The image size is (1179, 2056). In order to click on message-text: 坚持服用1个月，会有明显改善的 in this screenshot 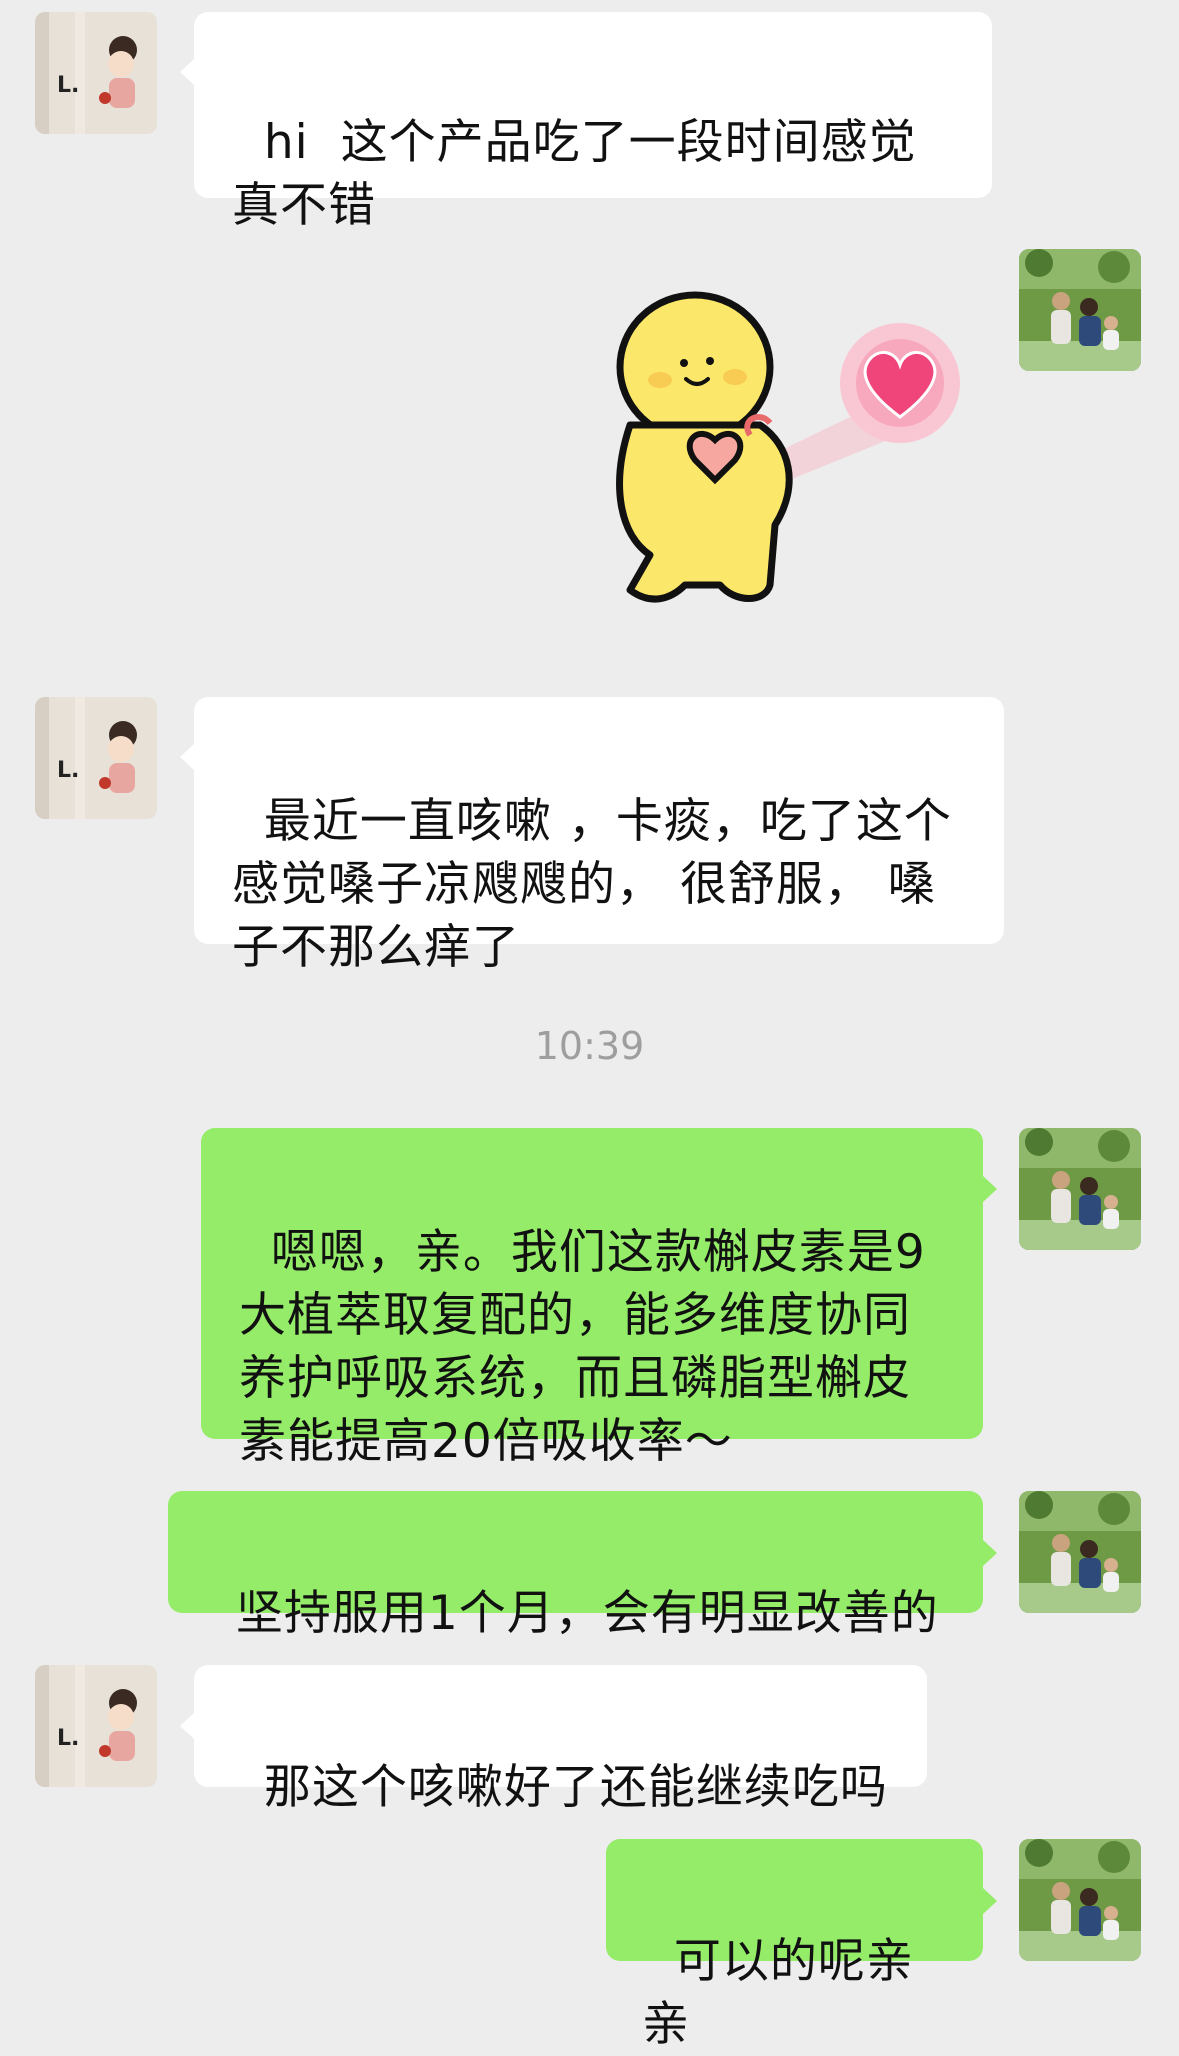, I will do `click(587, 1613)`.